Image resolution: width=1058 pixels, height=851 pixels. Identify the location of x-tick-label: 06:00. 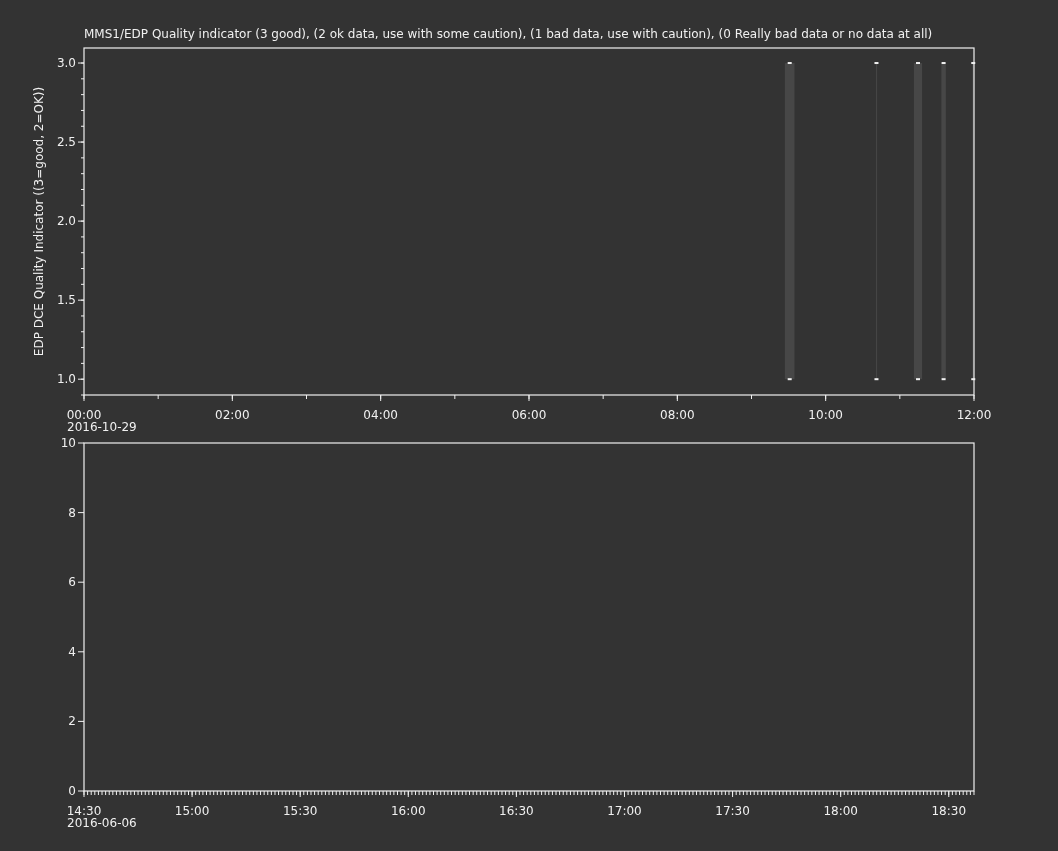
(529, 415).